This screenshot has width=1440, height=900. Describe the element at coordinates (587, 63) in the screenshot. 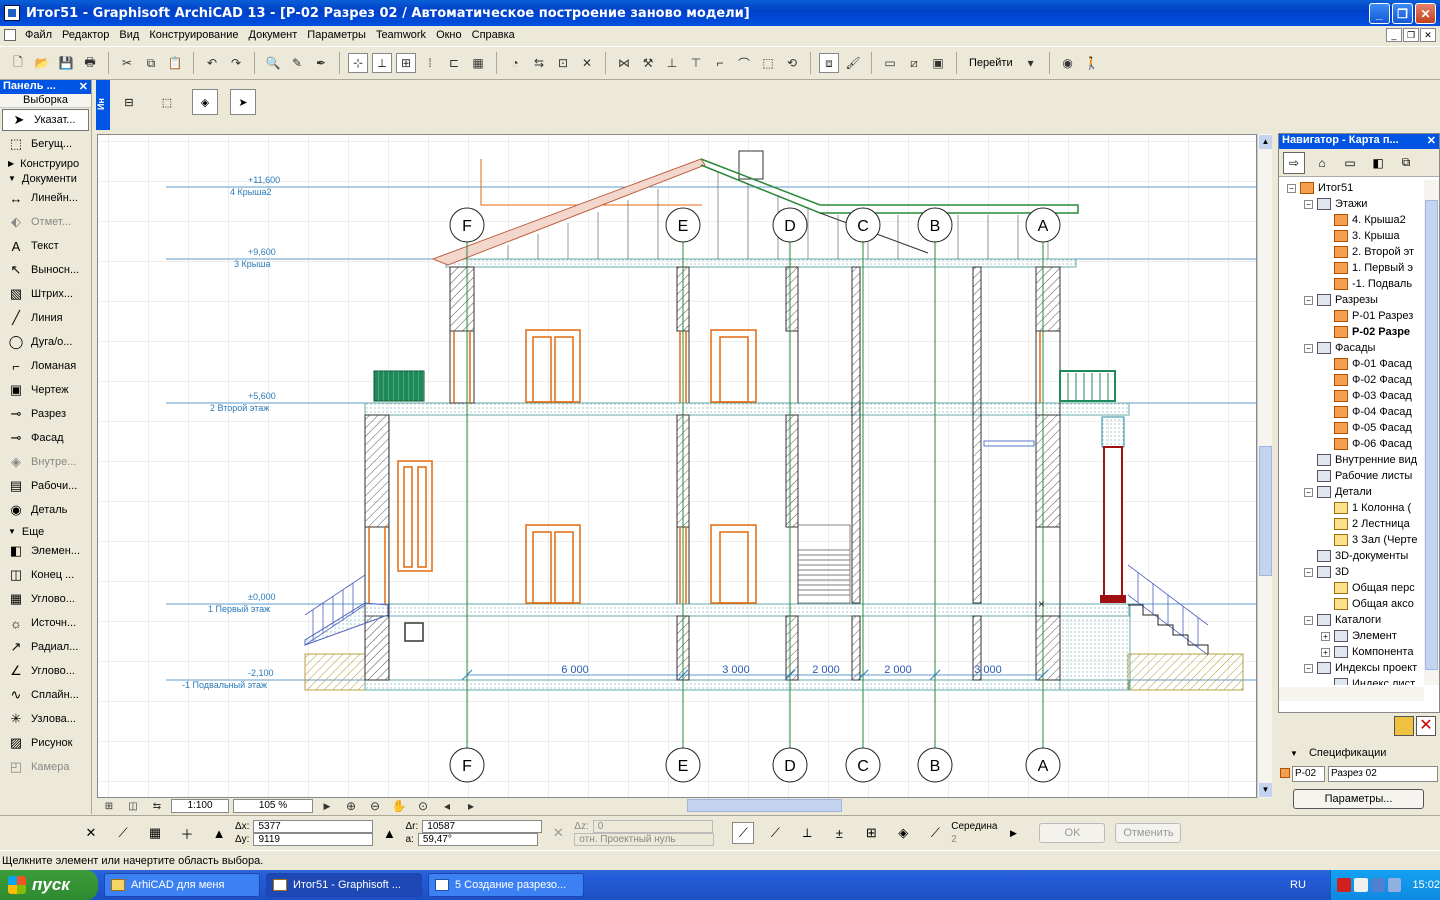

I see `cross-icon: ✕` at that location.